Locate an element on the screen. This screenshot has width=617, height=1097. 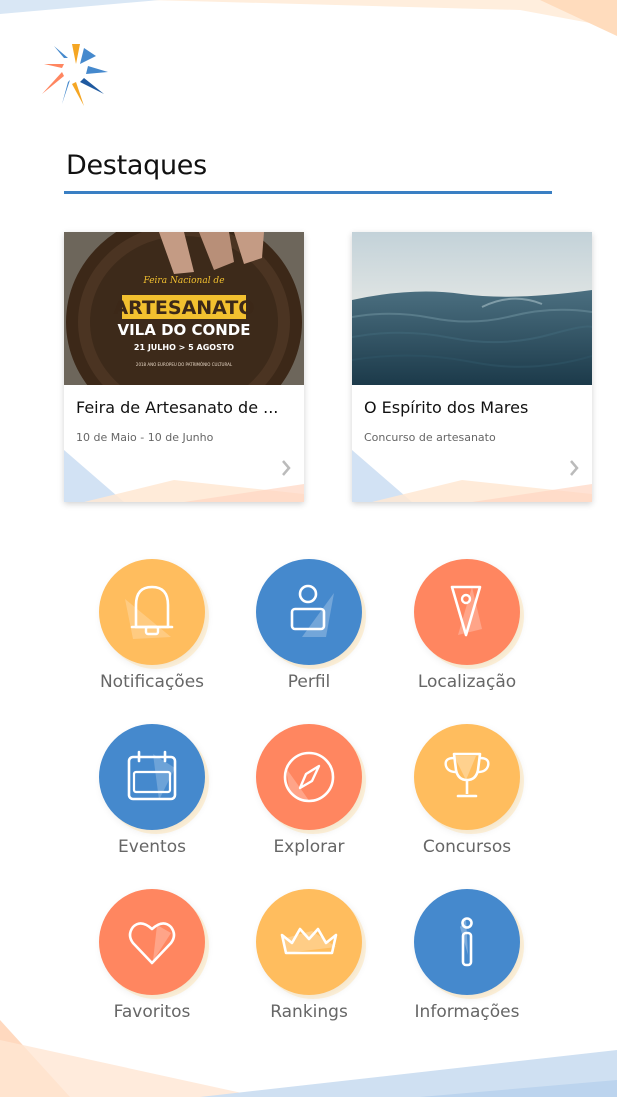
menu-label: Eventos is located at coordinates (152, 847).